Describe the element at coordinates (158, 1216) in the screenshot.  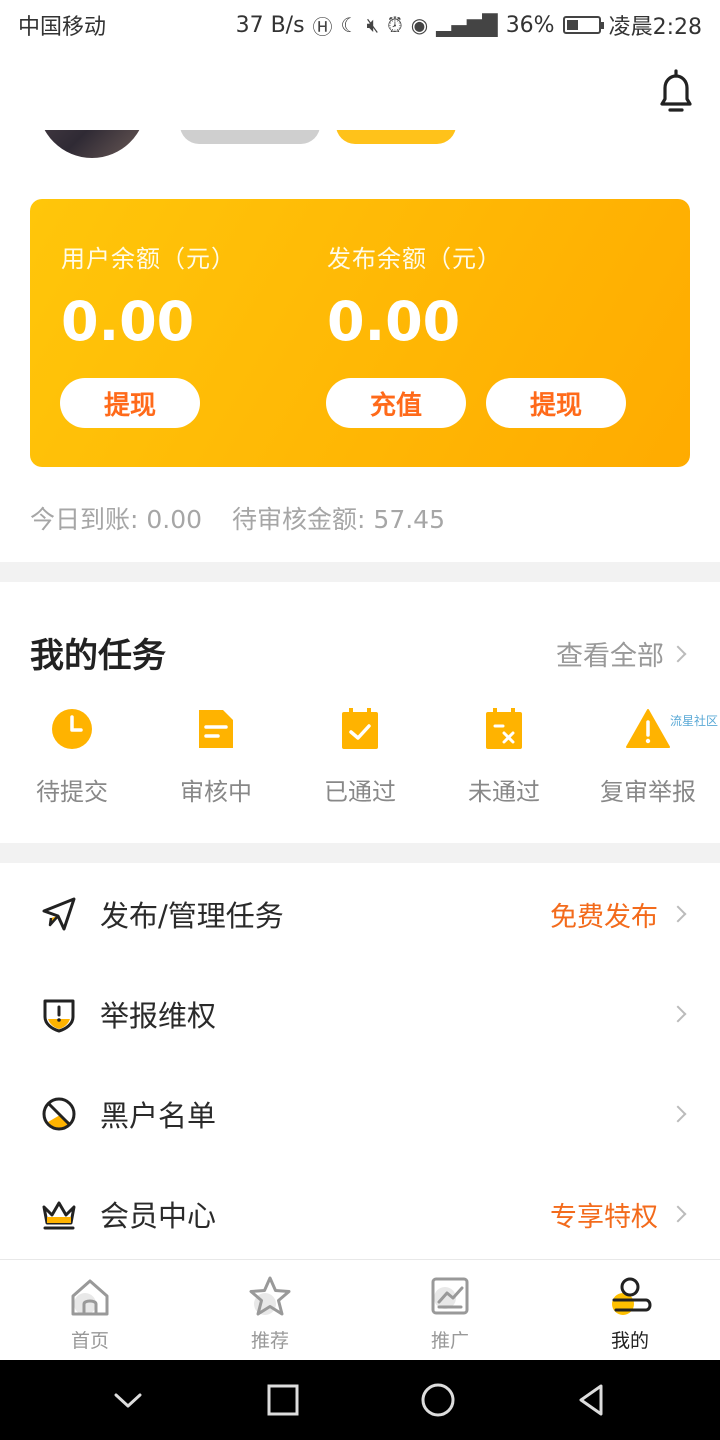
I see `menu-label: 会员中心` at that location.